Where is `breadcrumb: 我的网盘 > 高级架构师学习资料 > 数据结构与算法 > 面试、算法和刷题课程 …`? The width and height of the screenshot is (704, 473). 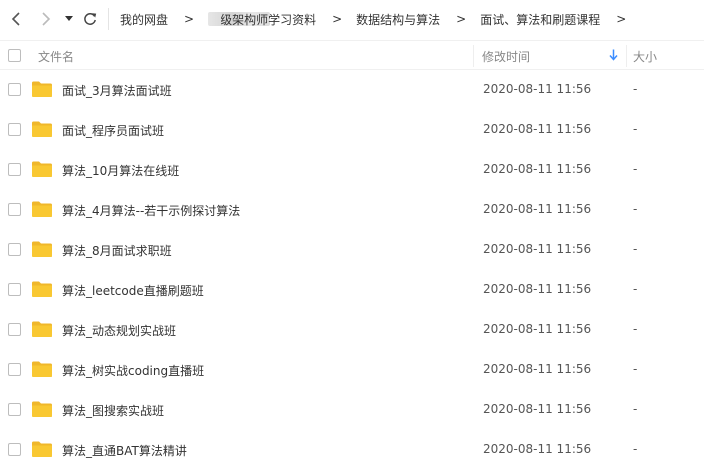
breadcrumb: 我的网盘 > 高级架构师学习资料 > 数据结构与算法 > 面试、算法和刷题课程 … is located at coordinates (380, 19).